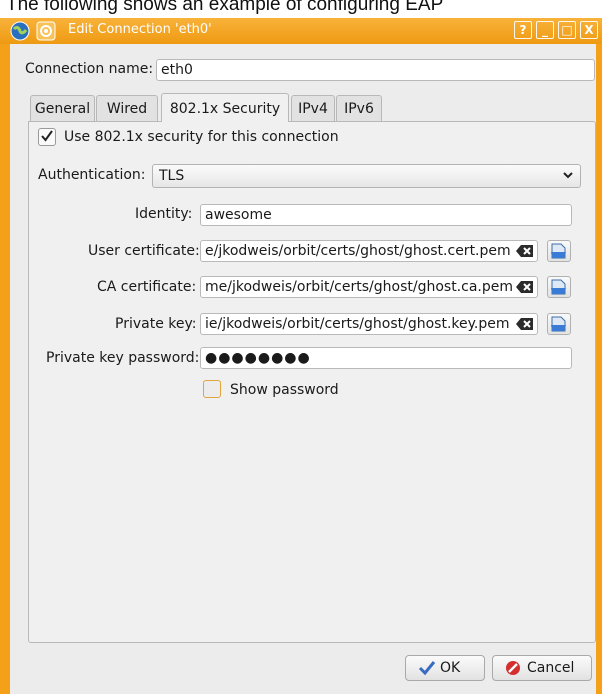 Image resolution: width=608 pixels, height=694 pixels. I want to click on user-certificate-label: User certificate:, so click(144, 251).